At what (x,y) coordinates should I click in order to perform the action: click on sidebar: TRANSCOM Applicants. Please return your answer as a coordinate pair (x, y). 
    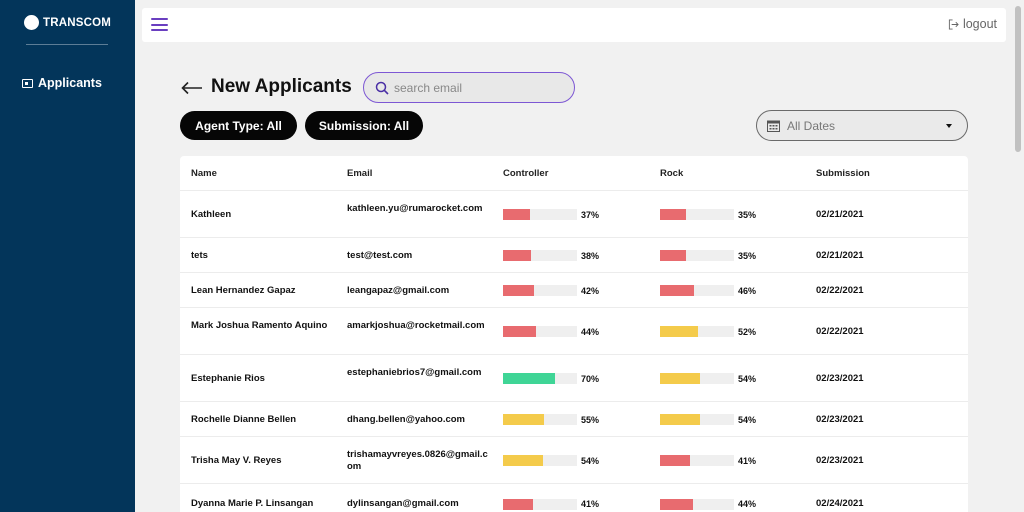
    Looking at the image, I should click on (67, 256).